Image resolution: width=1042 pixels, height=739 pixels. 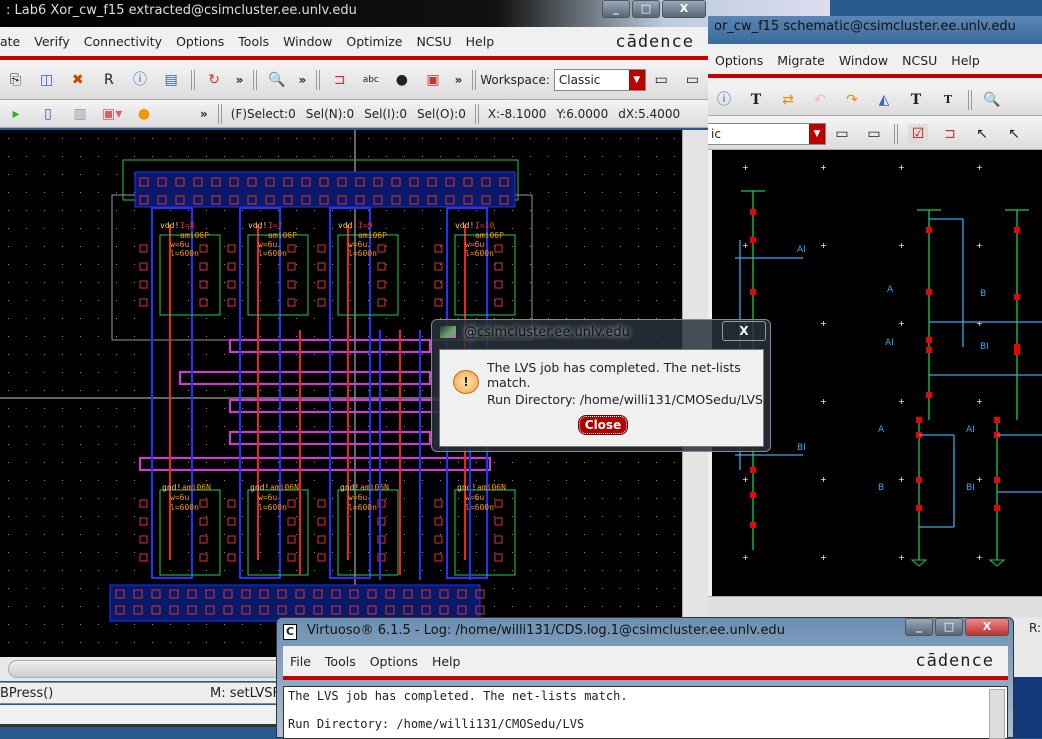 What do you see at coordinates (515, 79) in the screenshot?
I see `workspace-label: Workspace:` at bounding box center [515, 79].